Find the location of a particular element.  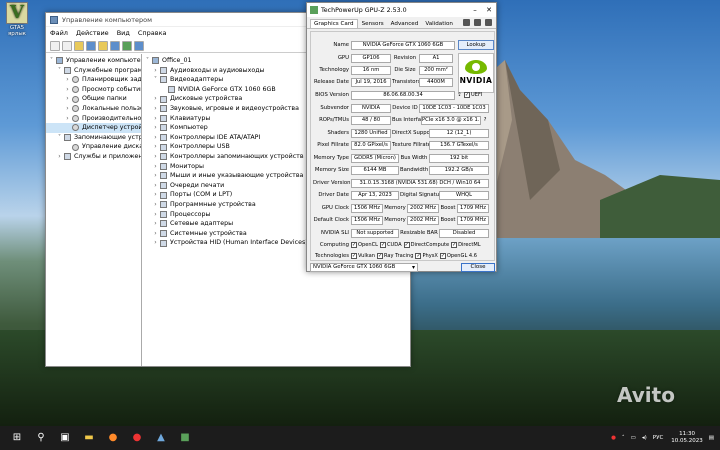

bus-help-button: ? is located at coordinates (485, 120).